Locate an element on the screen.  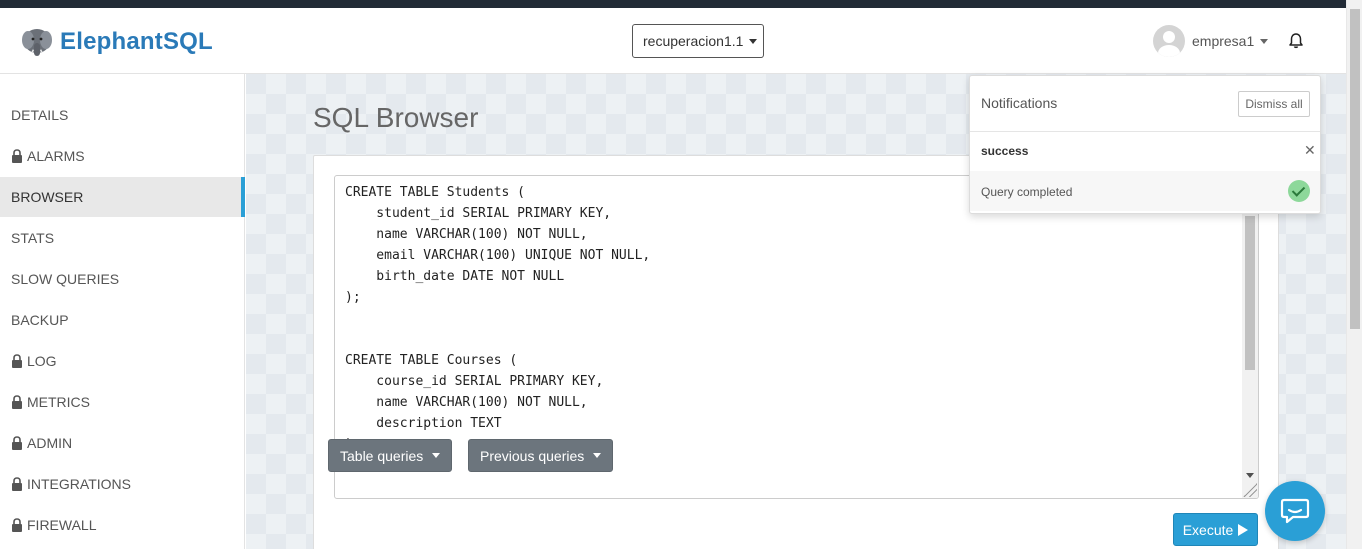
sidebar-item-integrations: INTEGRATIONS is located at coordinates (122, 484).